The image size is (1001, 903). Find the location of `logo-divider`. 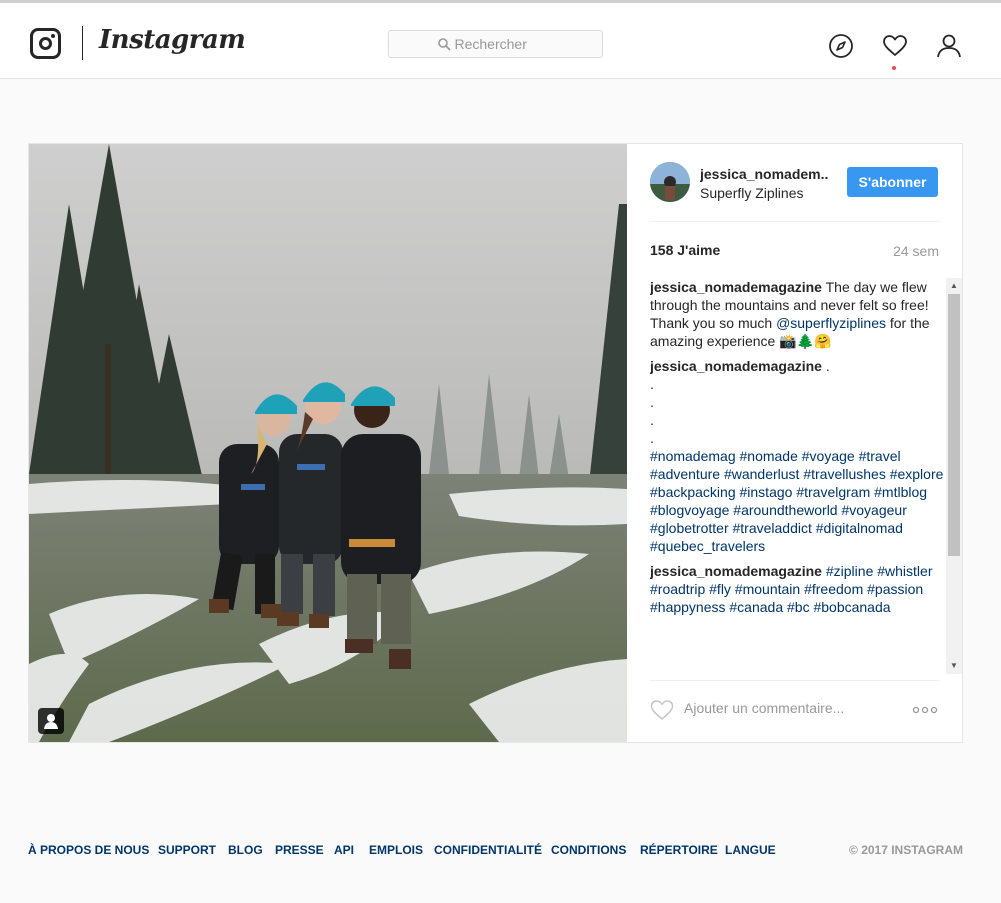

logo-divider is located at coordinates (82, 43).